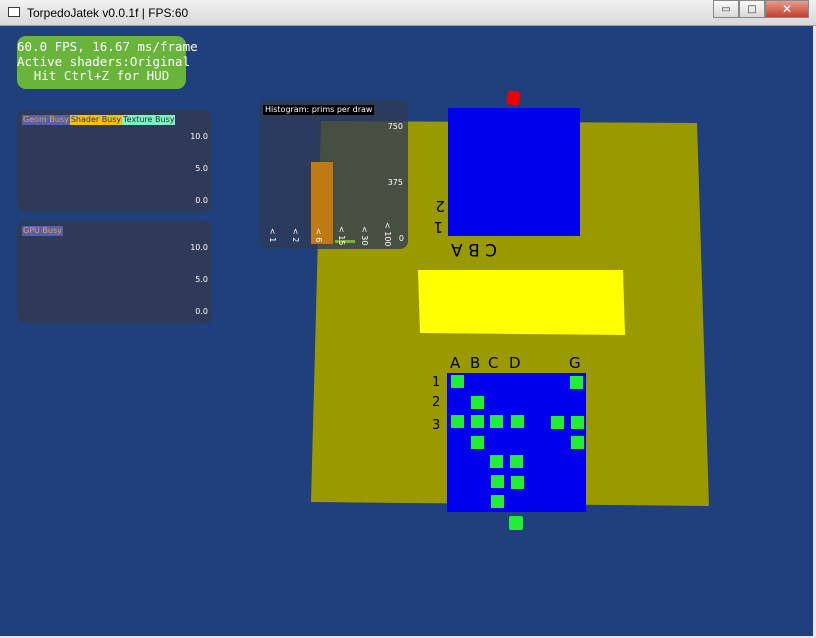 Image resolution: width=816 pixels, height=638 pixels. What do you see at coordinates (201, 200) in the screenshot?
I see `cpu-tick-low: 0.0` at bounding box center [201, 200].